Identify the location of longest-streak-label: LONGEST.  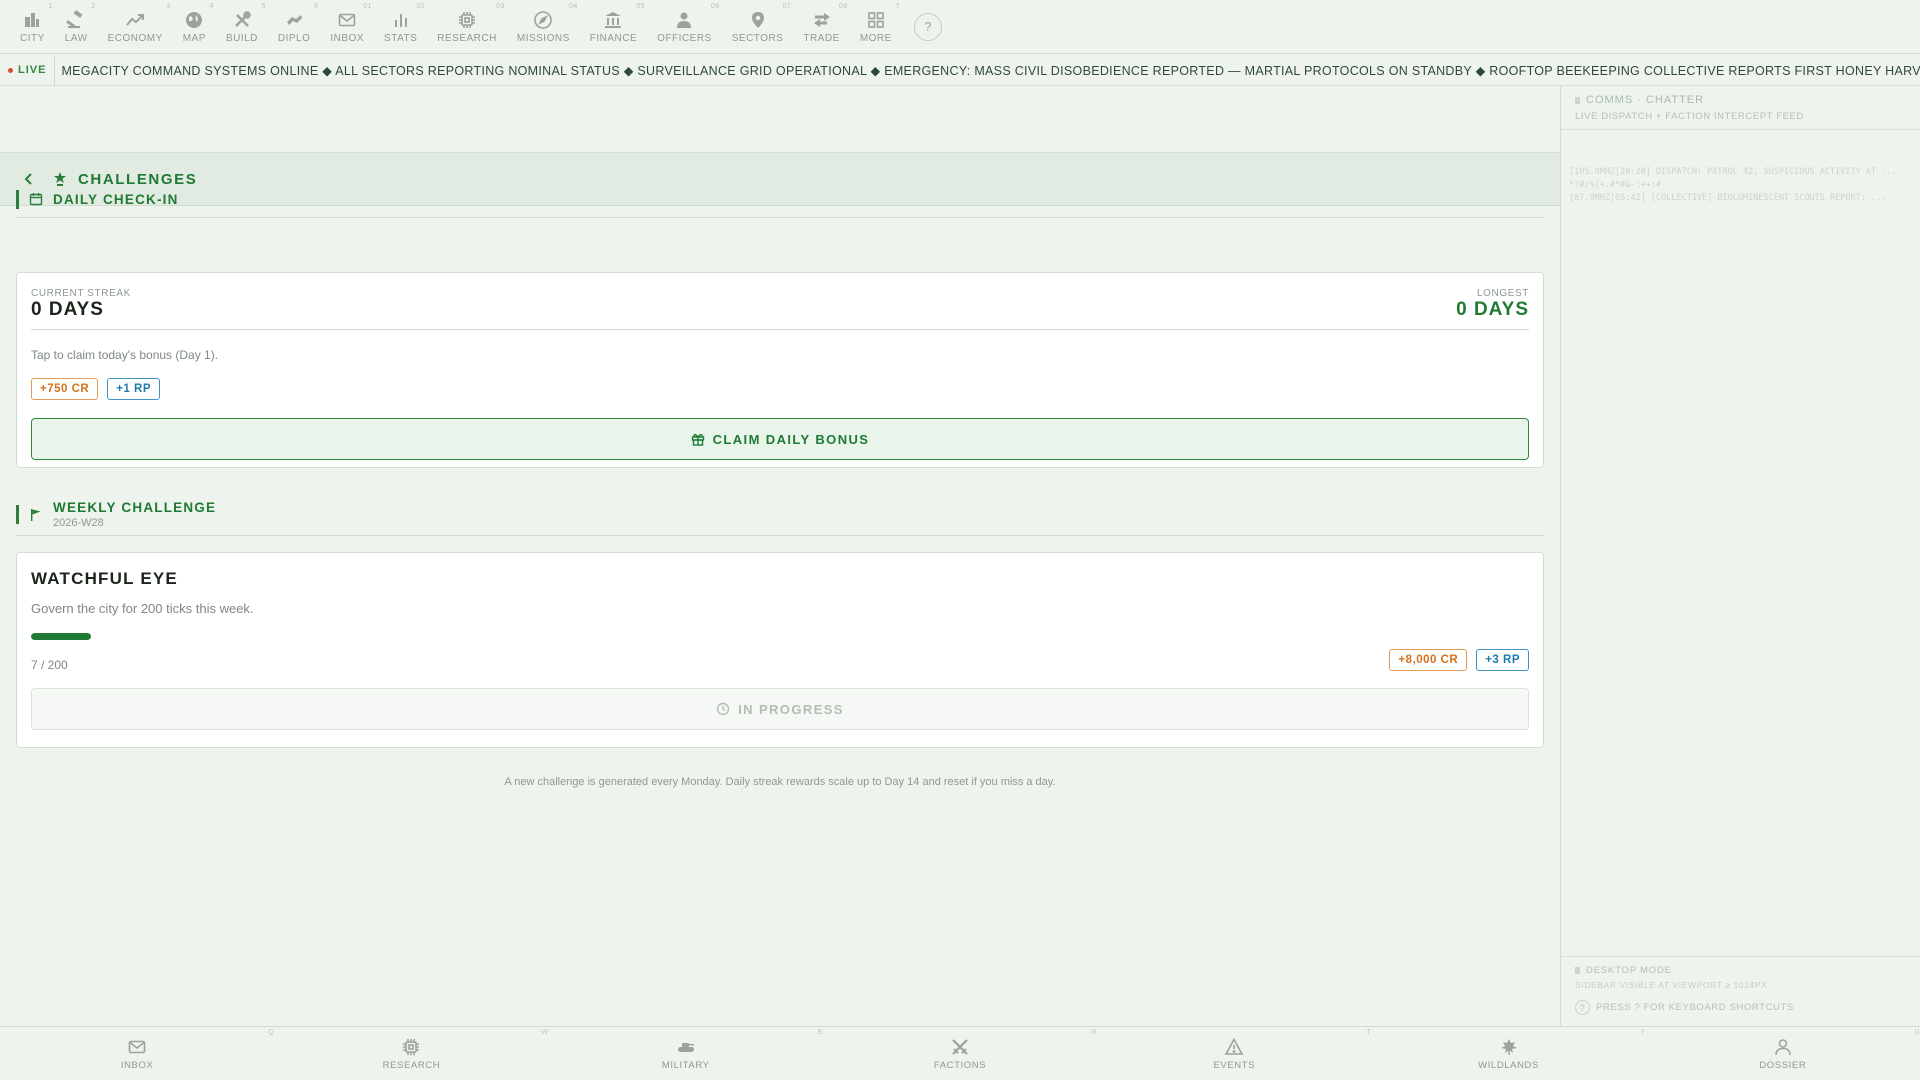
(1503, 293).